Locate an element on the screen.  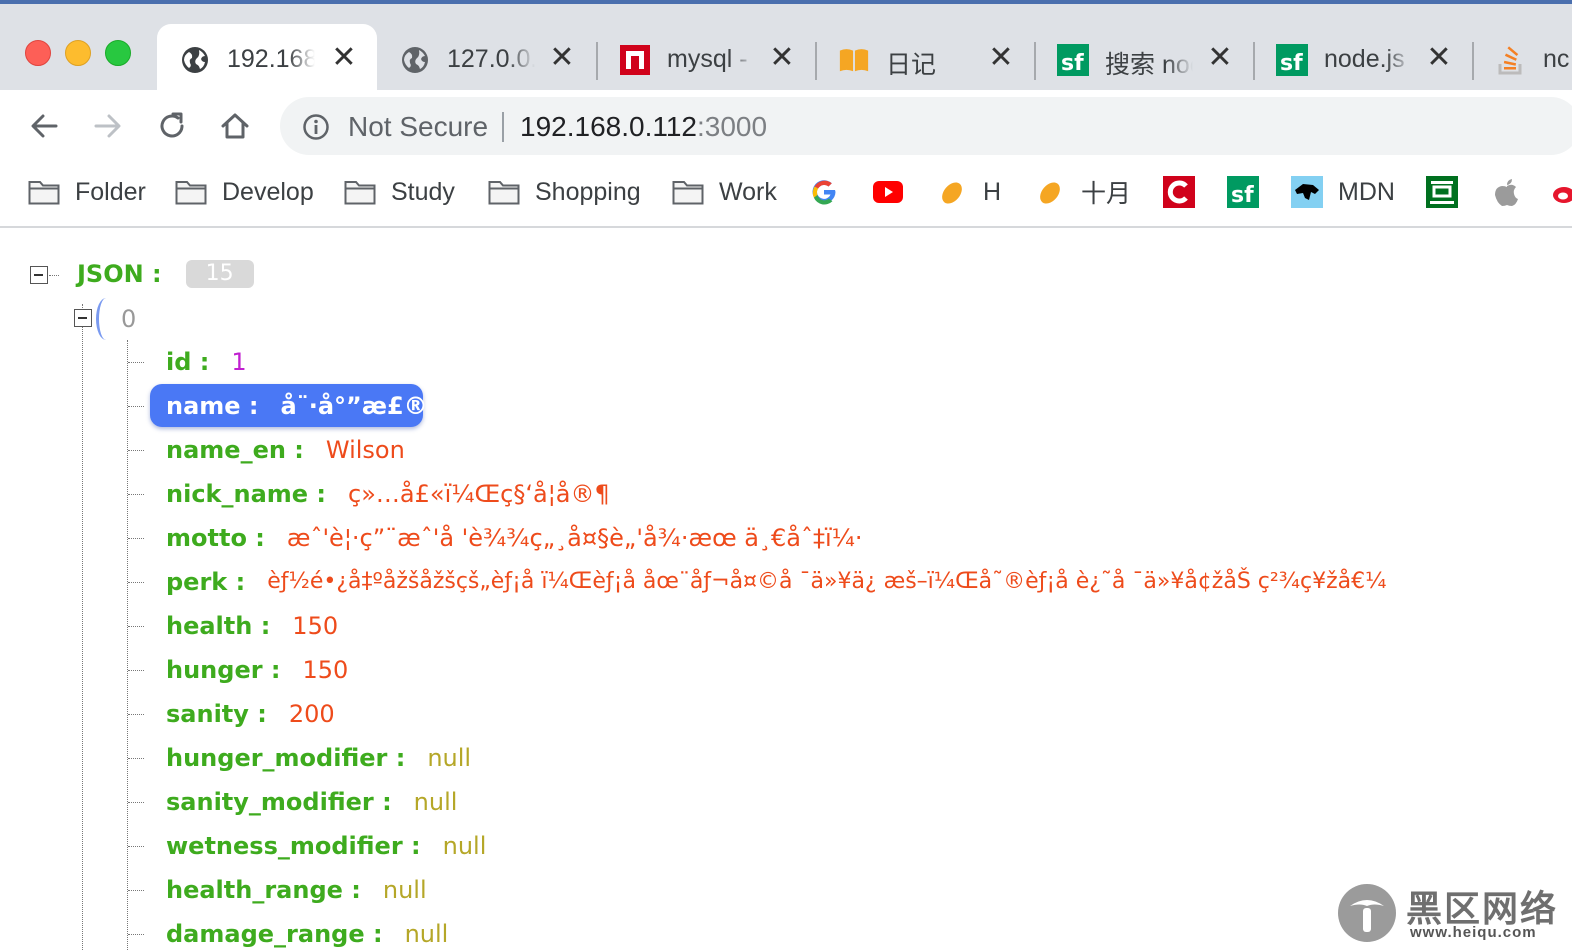
douban-icon is located at coordinates (1442, 192).